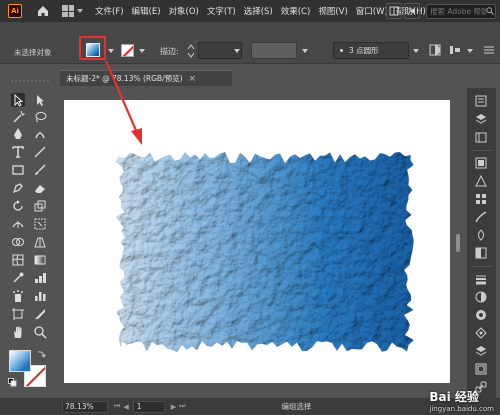 Image resolution: width=500 pixels, height=415 pixels. What do you see at coordinates (489, 50) in the screenshot?
I see `menu-lines-icon` at bounding box center [489, 50].